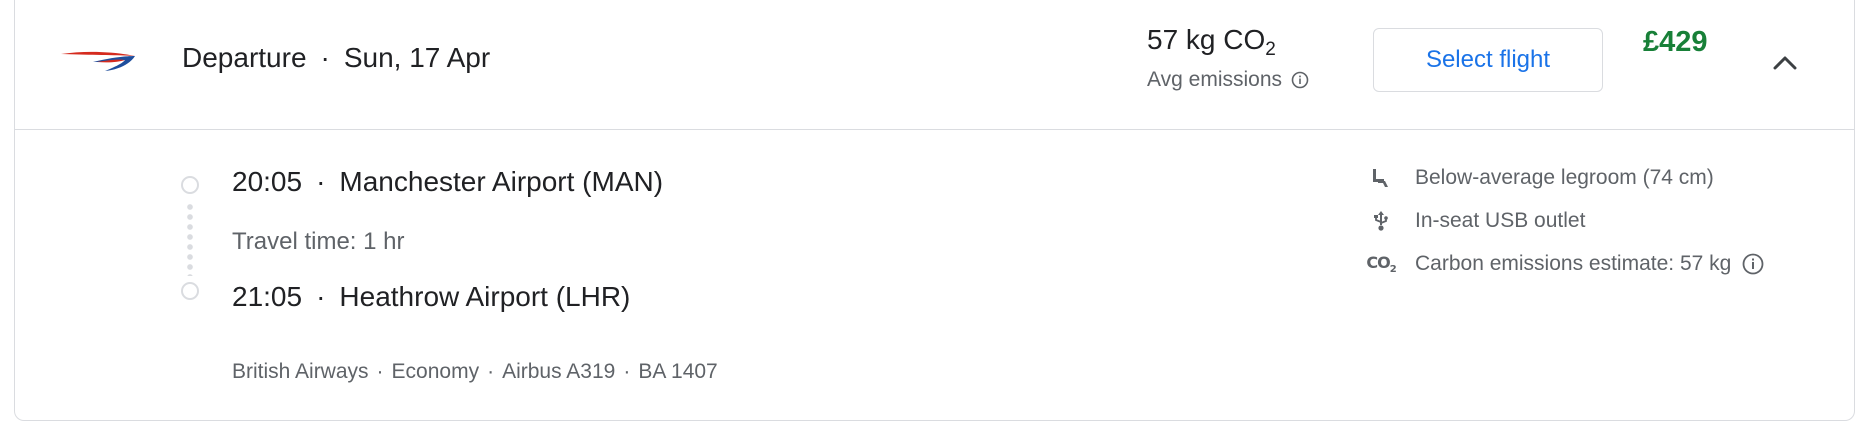 Image resolution: width=1862 pixels, height=428 pixels. Describe the element at coordinates (1381, 221) in the screenshot. I see `usb-icon` at that location.